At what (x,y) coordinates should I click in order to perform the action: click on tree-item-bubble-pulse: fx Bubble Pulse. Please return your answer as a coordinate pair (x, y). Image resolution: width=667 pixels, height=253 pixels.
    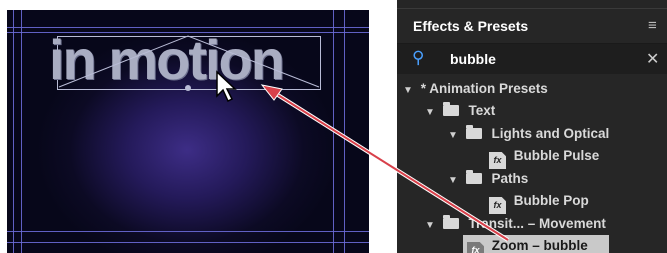
    Looking at the image, I should click on (544, 157).